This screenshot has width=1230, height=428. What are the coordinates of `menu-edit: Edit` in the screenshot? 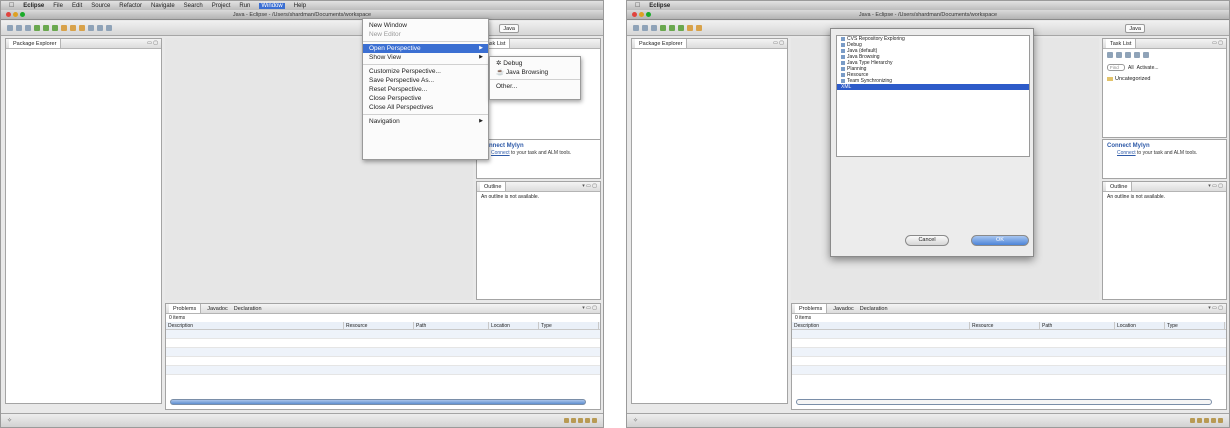 It's located at (77, 6).